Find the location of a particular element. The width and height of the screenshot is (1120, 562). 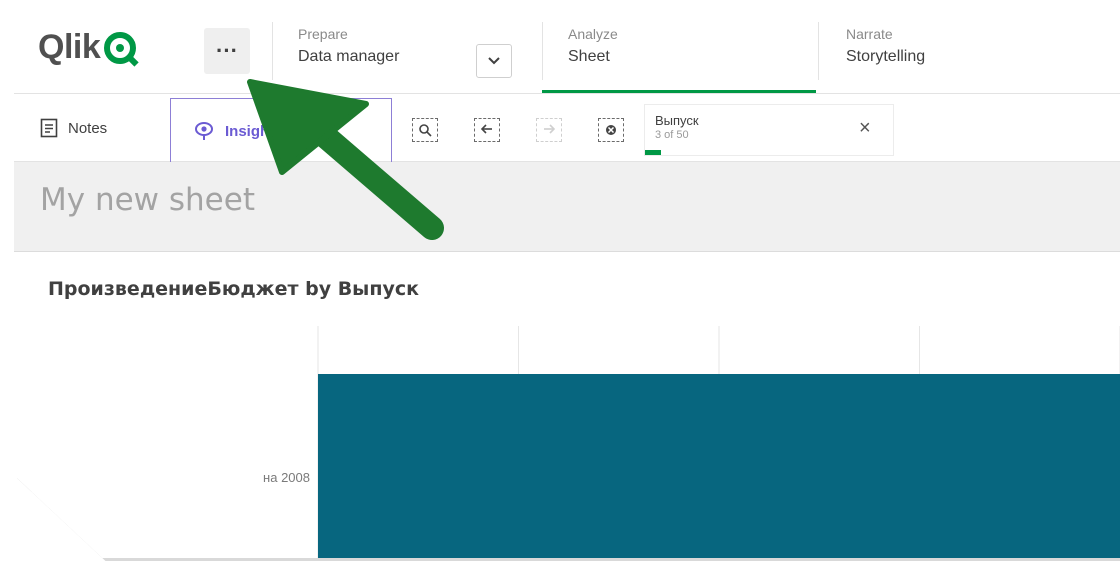

logo-text: Qlik is located at coordinates (69, 47).